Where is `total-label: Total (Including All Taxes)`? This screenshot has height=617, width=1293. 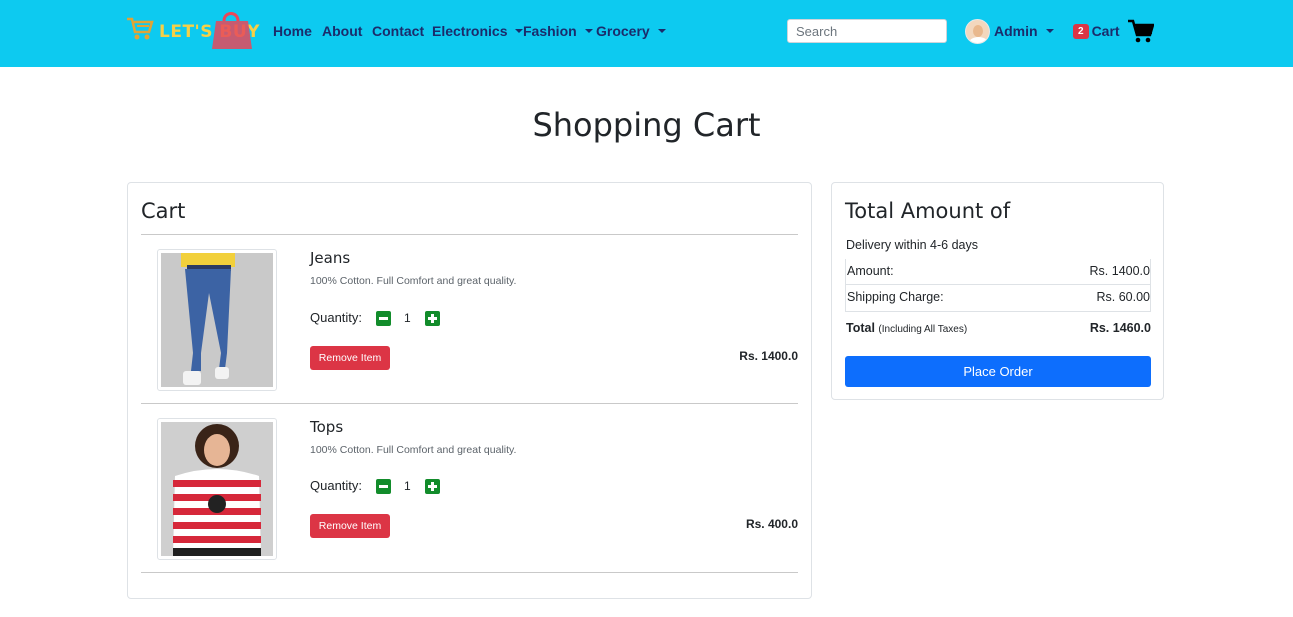
total-label: Total (Including All Taxes) is located at coordinates (906, 328).